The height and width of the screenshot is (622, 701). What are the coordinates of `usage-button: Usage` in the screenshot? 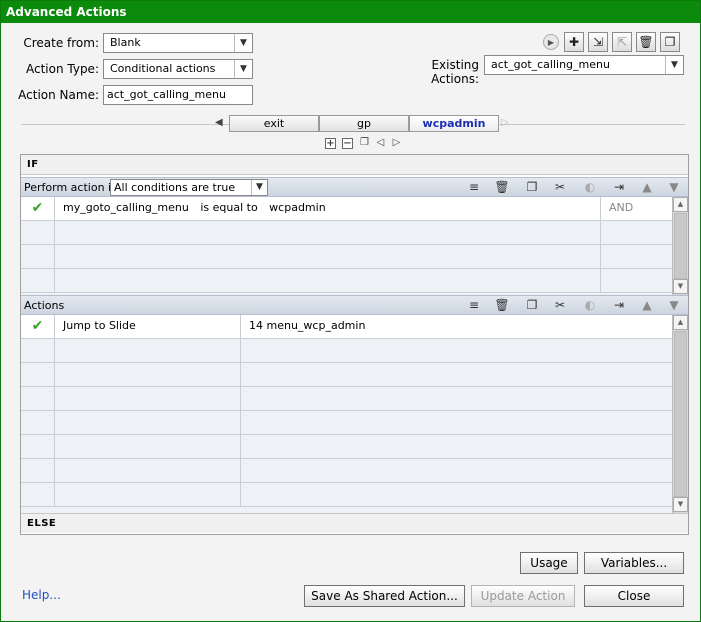 It's located at (549, 563).